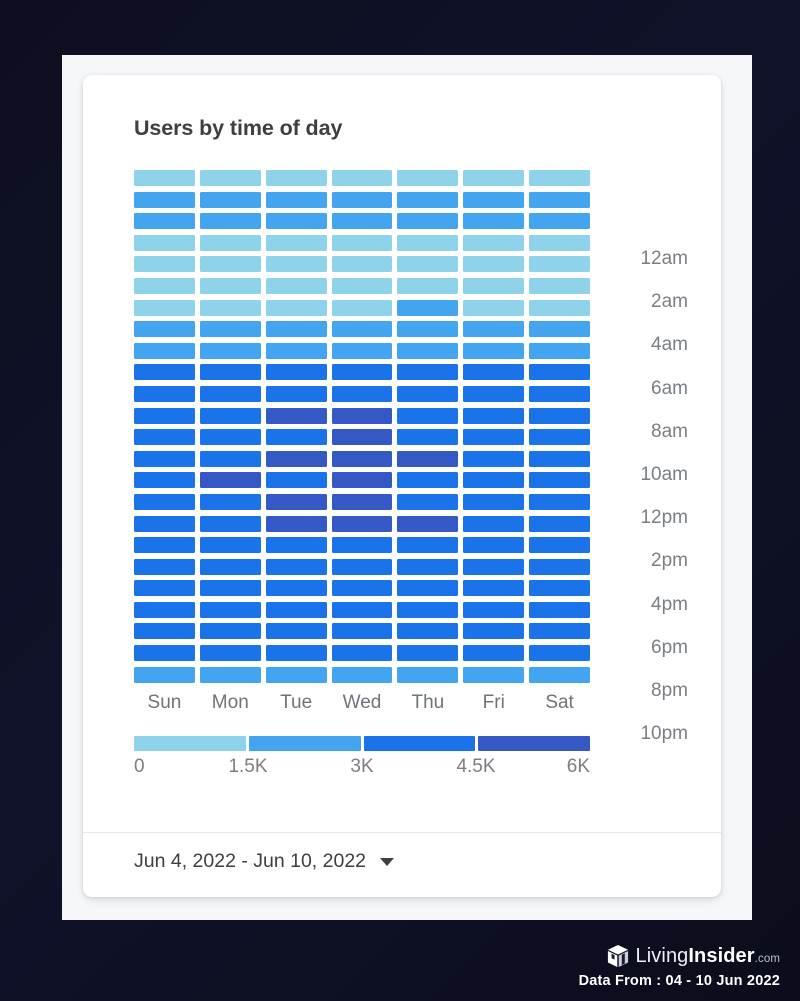  What do you see at coordinates (387, 861) in the screenshot?
I see `chevron-down-icon` at bounding box center [387, 861].